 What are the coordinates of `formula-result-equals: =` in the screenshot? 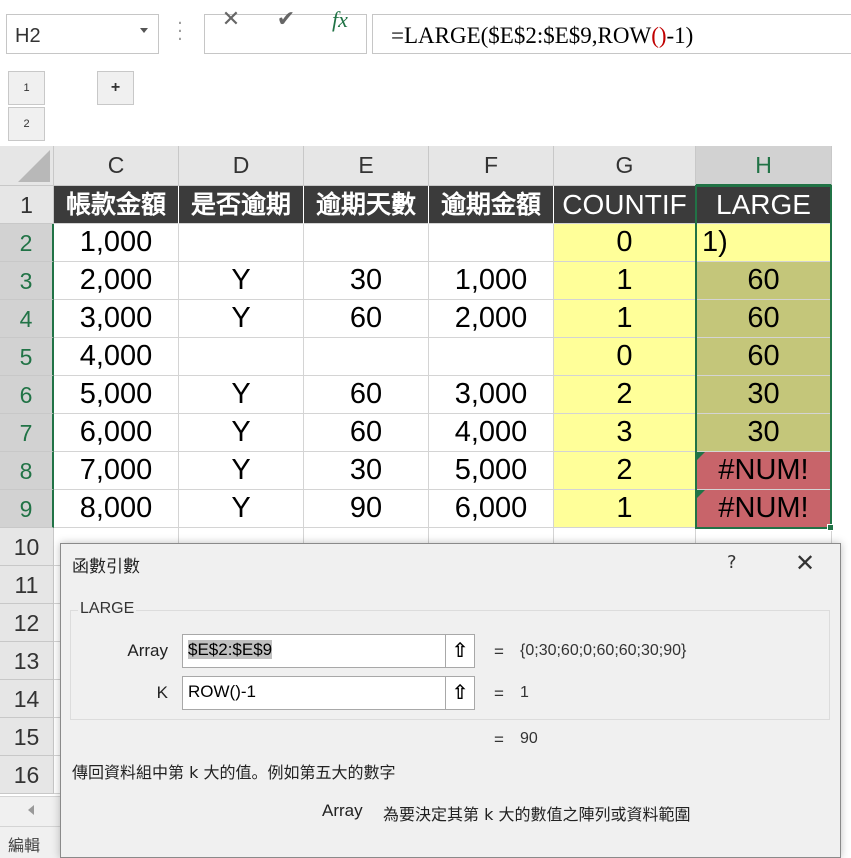 It's located at (499, 739).